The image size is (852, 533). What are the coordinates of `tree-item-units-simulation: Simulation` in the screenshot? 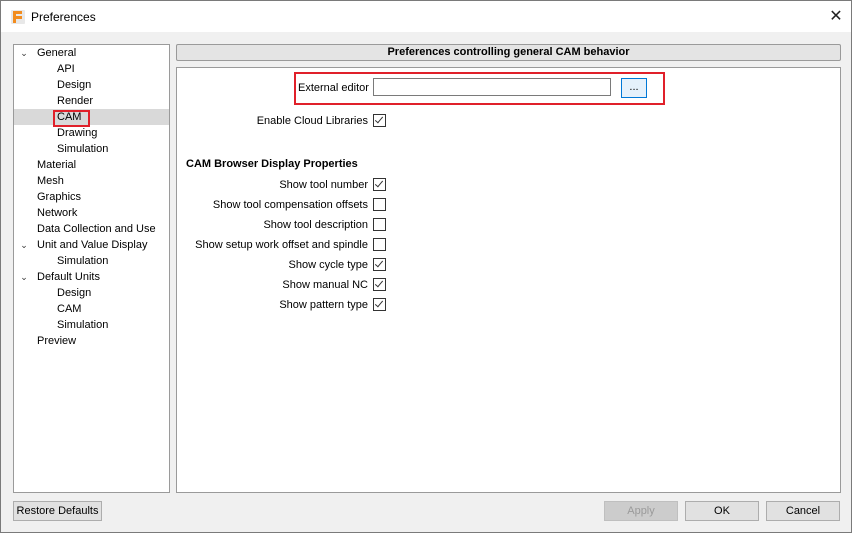 It's located at (82, 325).